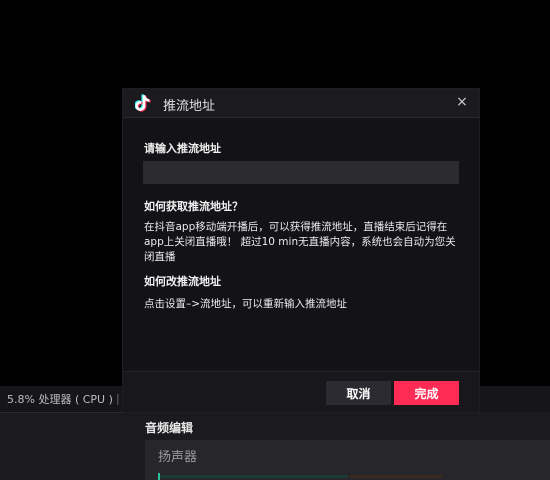 The height and width of the screenshot is (480, 550). What do you see at coordinates (426, 393) in the screenshot?
I see `done-button: 完成` at bounding box center [426, 393].